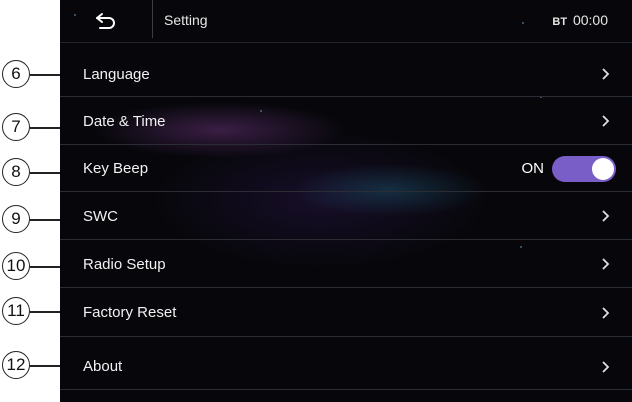 The image size is (632, 402). Describe the element at coordinates (116, 74) in the screenshot. I see `menu-item-label: Language` at that location.